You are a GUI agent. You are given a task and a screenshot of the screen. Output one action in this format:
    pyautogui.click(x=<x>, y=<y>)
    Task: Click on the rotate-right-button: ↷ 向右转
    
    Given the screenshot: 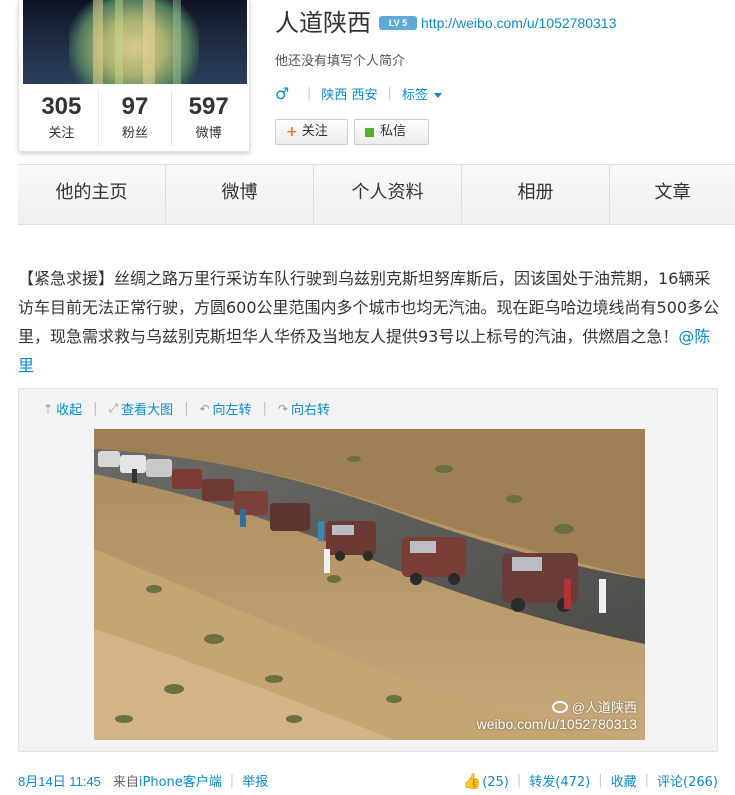 What is the action you would take?
    pyautogui.click(x=304, y=409)
    